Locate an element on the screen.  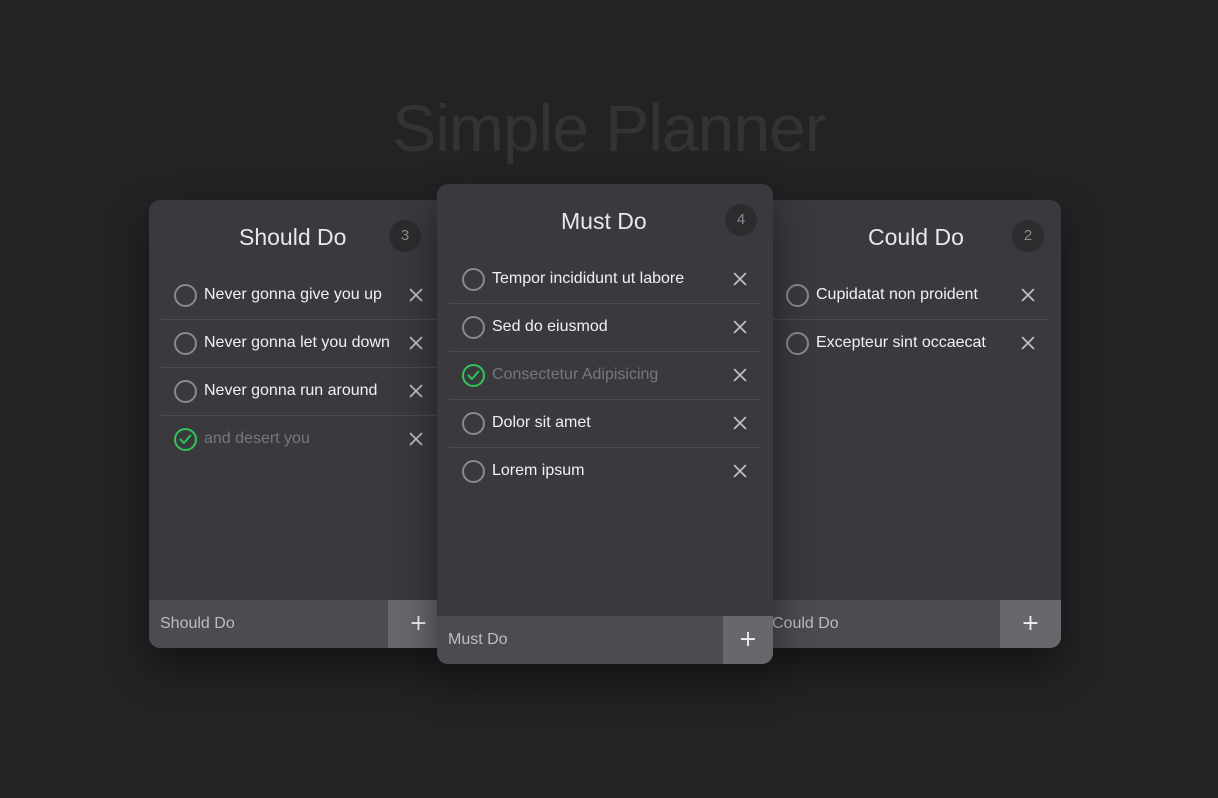
task-item: Never gonna let you down is located at coordinates (299, 344).